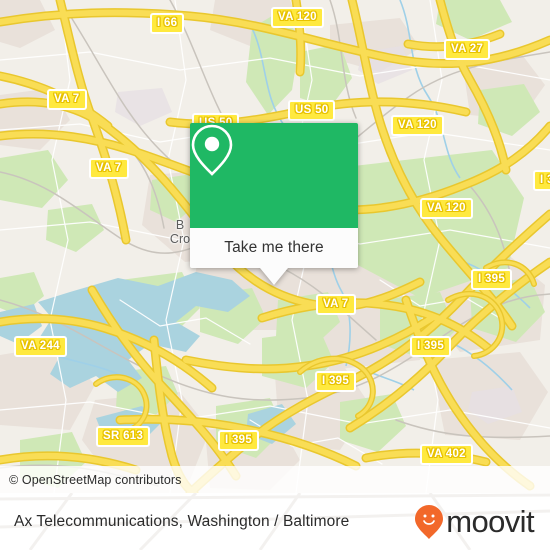 This screenshot has width=550, height=550. What do you see at coordinates (446, 208) in the screenshot?
I see `highway-shield-va120-c: VA 120` at bounding box center [446, 208].